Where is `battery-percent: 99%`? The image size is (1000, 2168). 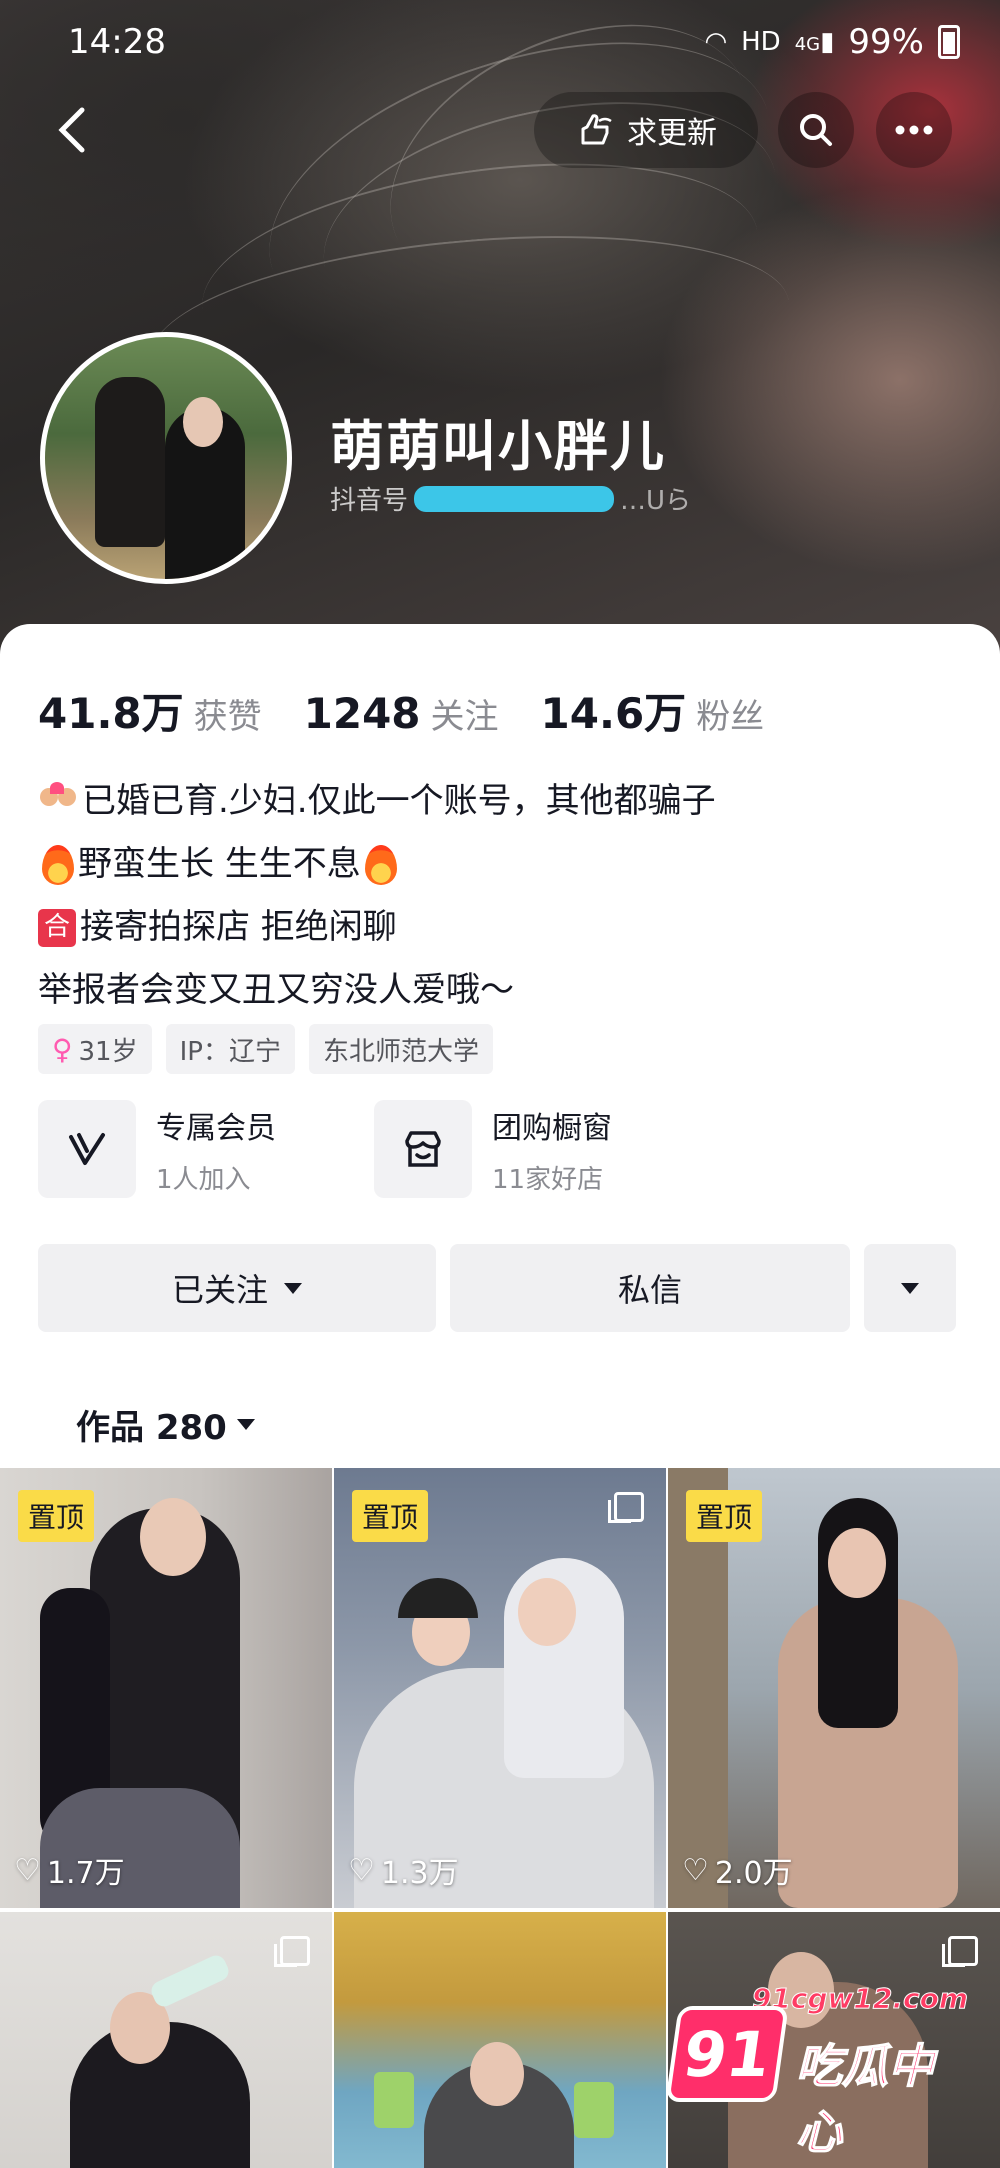
battery-percent: 99% is located at coordinates (886, 42).